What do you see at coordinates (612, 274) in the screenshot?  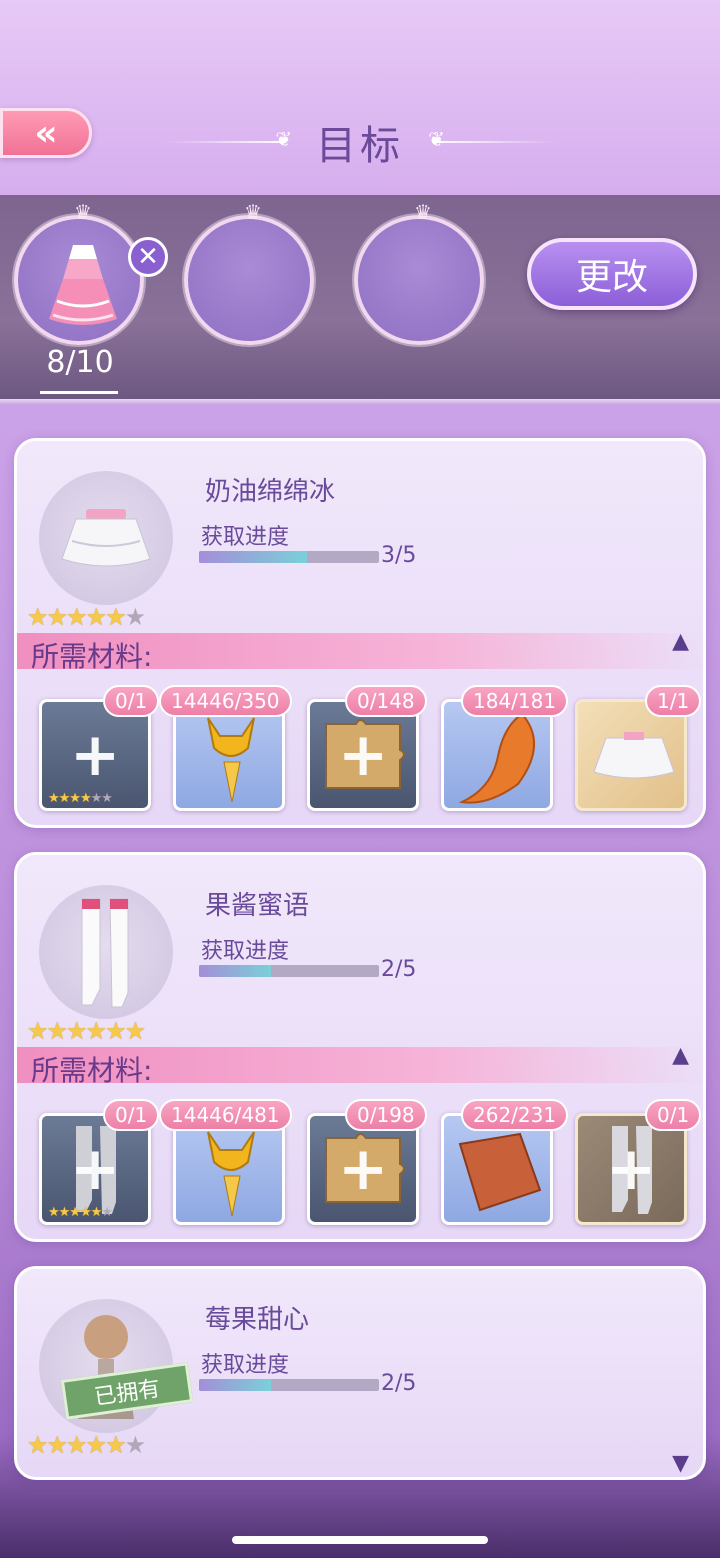 I see `change-button: 更改` at bounding box center [612, 274].